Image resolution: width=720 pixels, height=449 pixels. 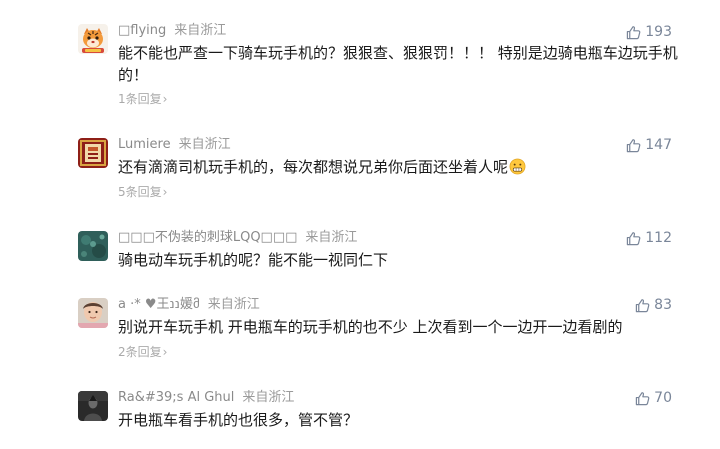 I want to click on replies-link: 2条回复›, so click(x=142, y=352).